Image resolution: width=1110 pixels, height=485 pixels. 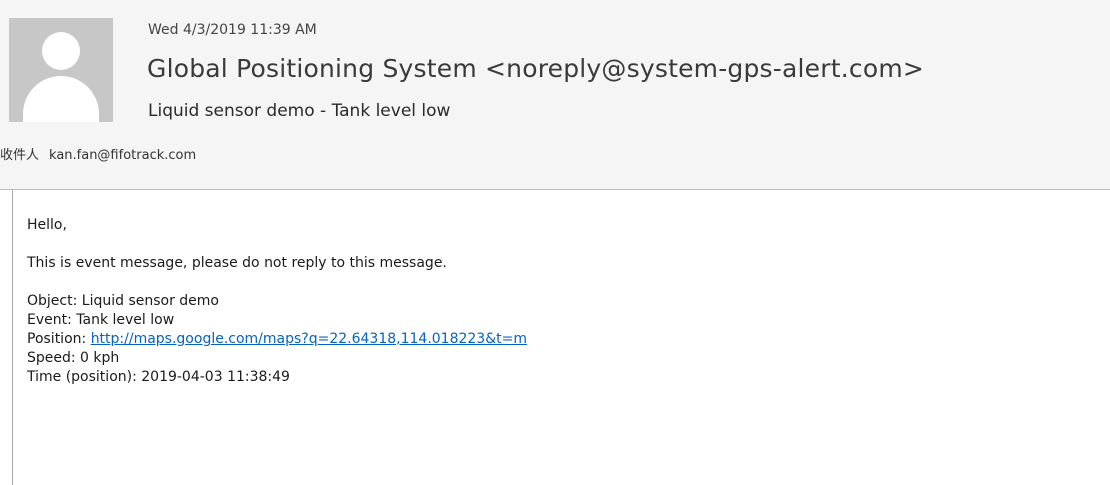 I want to click on time-line: Time (position): 2019-04-03 11:38:49, so click(x=158, y=377).